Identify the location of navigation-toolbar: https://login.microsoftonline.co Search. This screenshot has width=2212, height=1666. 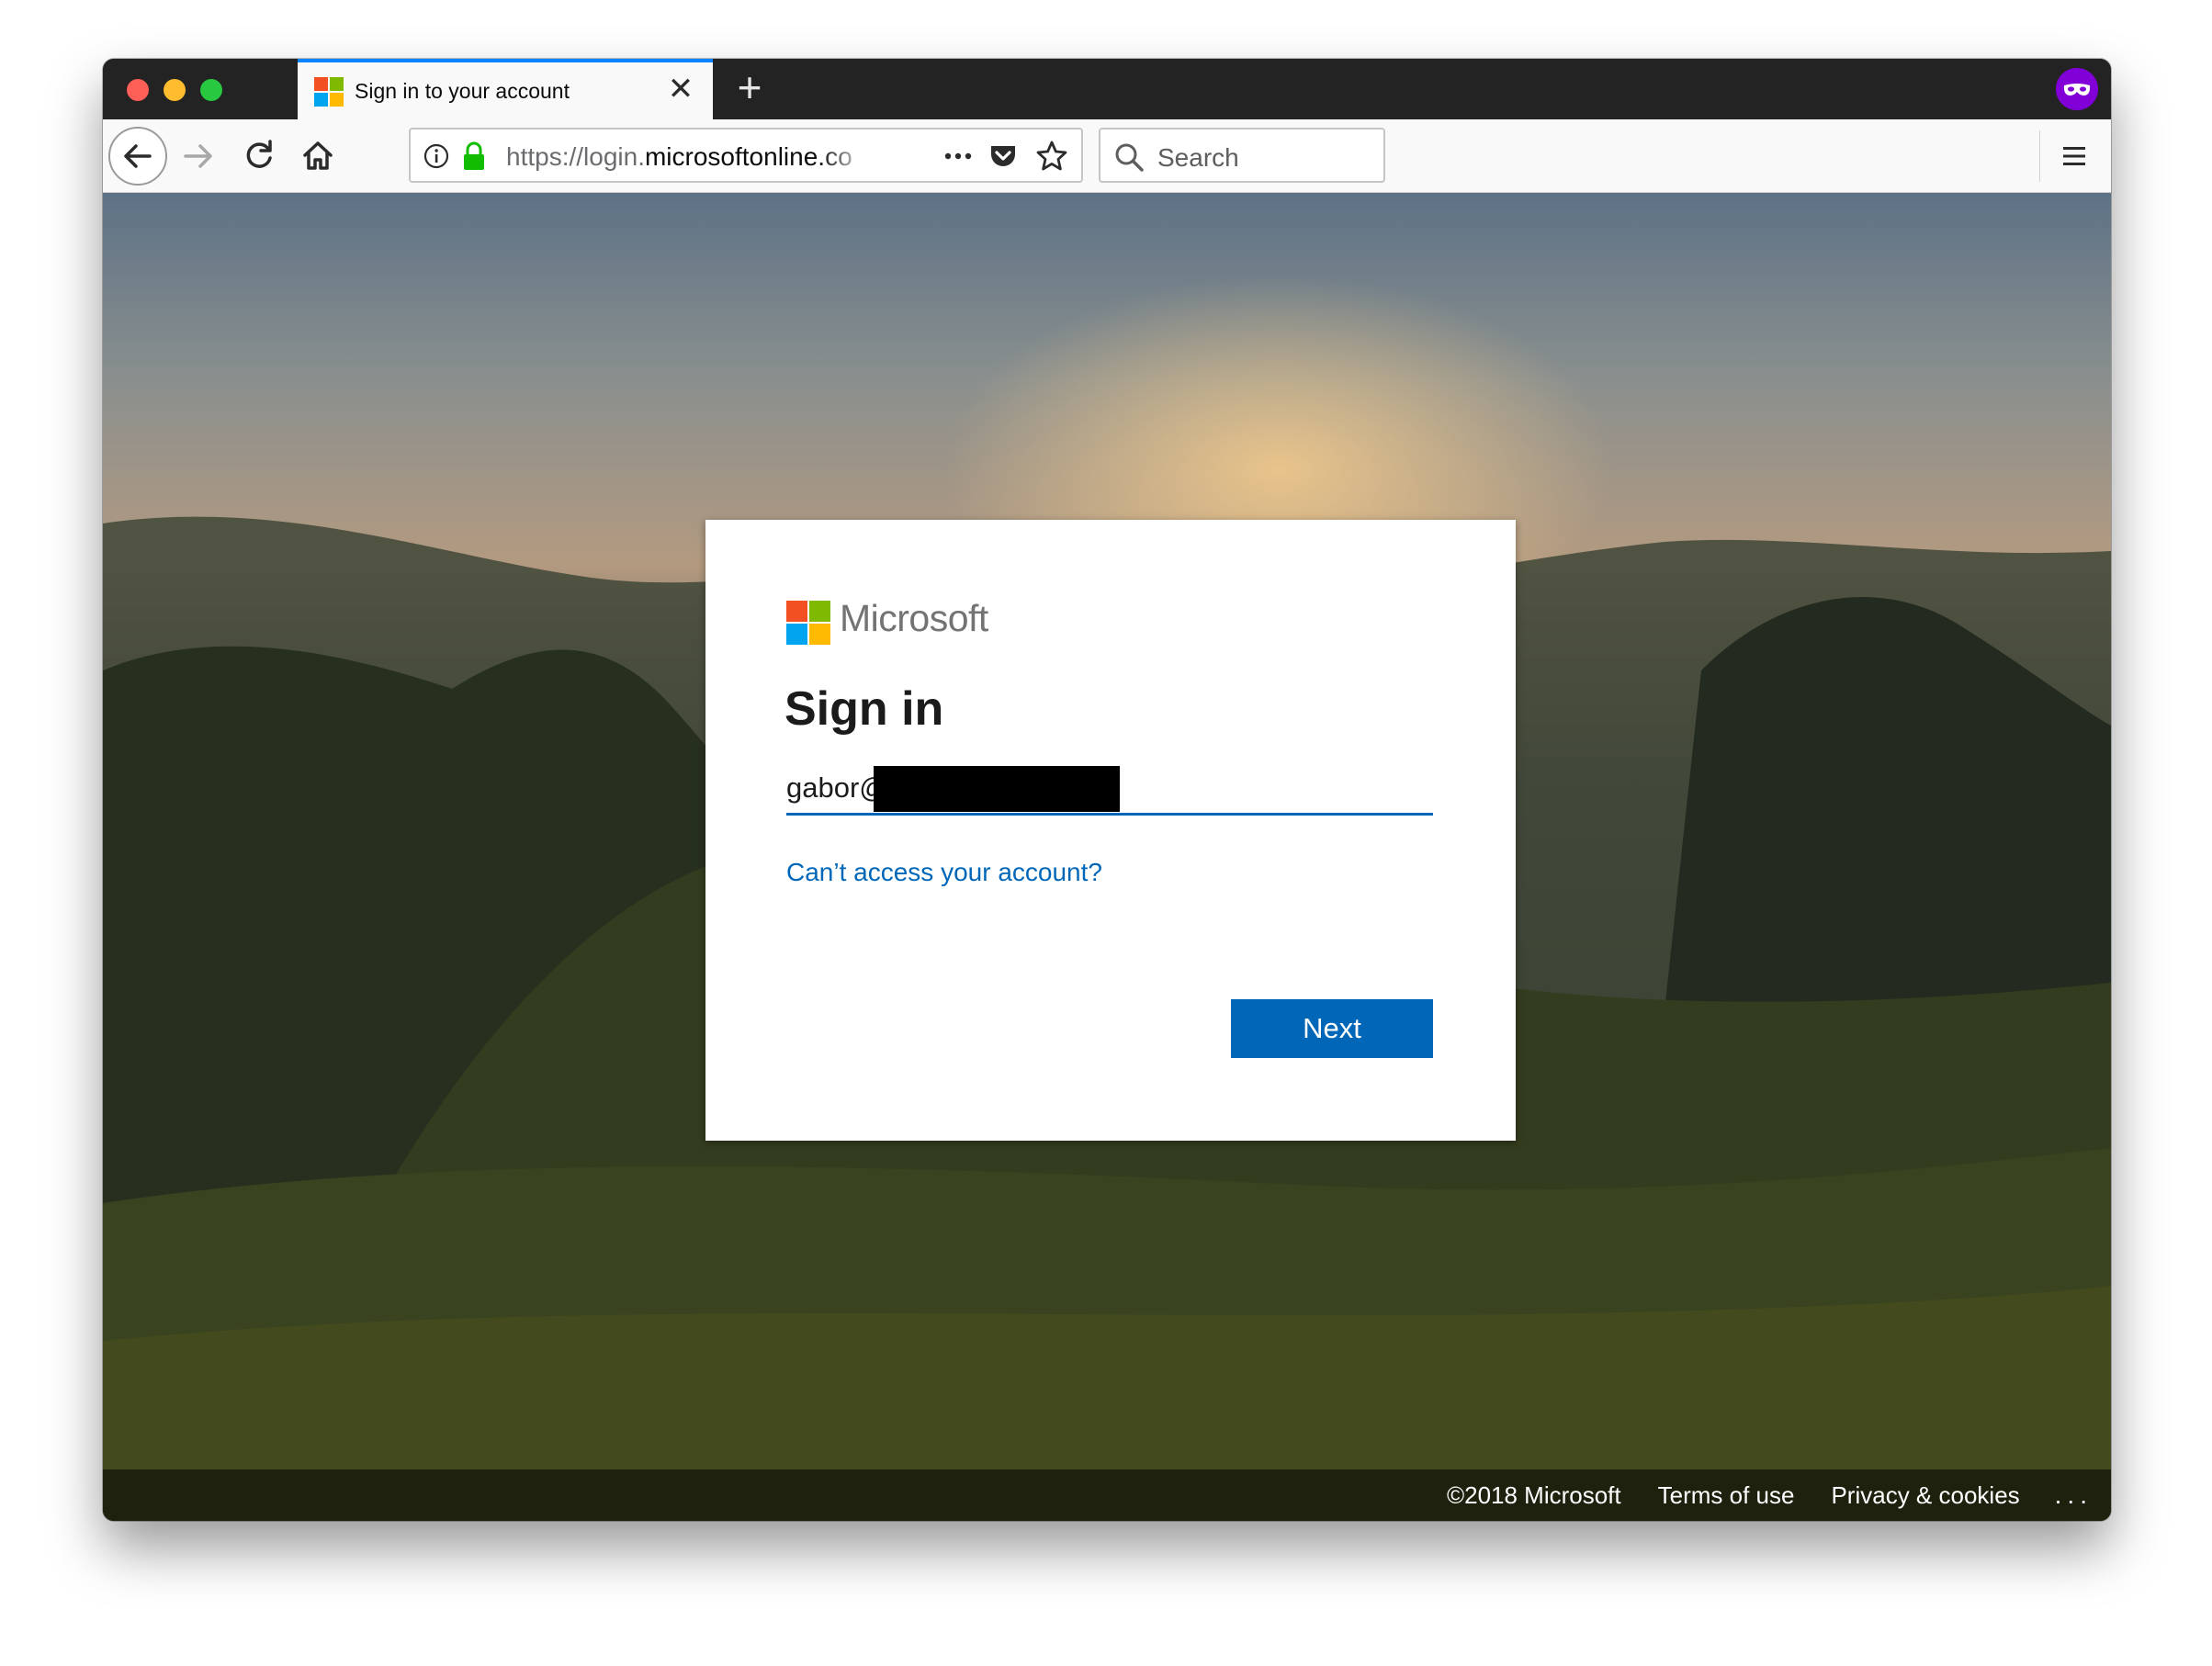
(1107, 156).